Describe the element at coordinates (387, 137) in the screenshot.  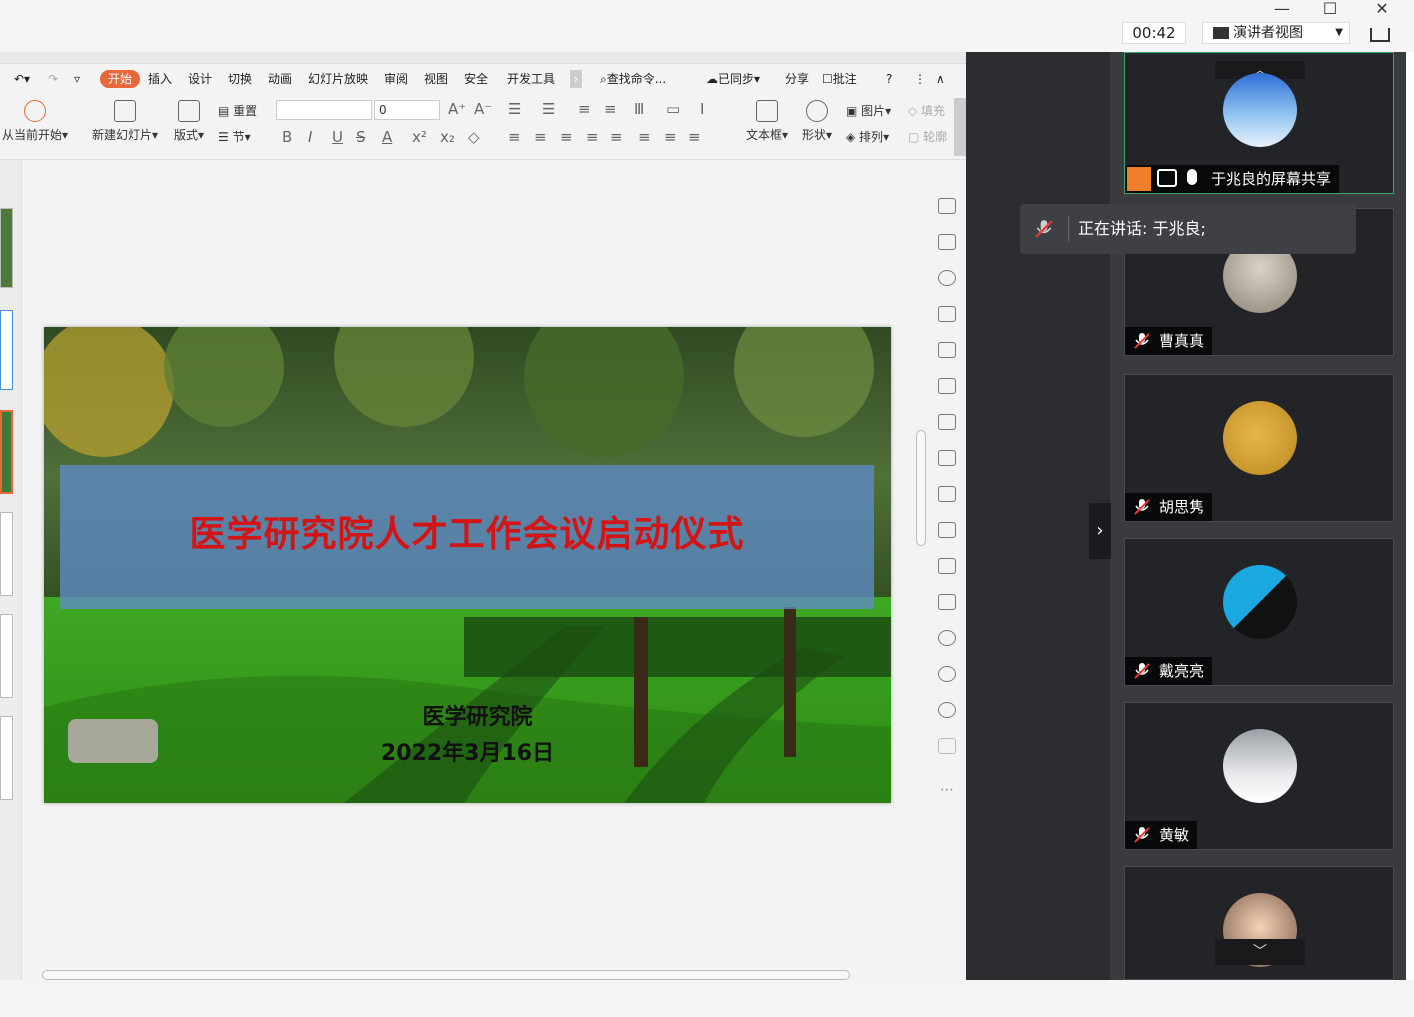
I see `font-color-button: A` at that location.